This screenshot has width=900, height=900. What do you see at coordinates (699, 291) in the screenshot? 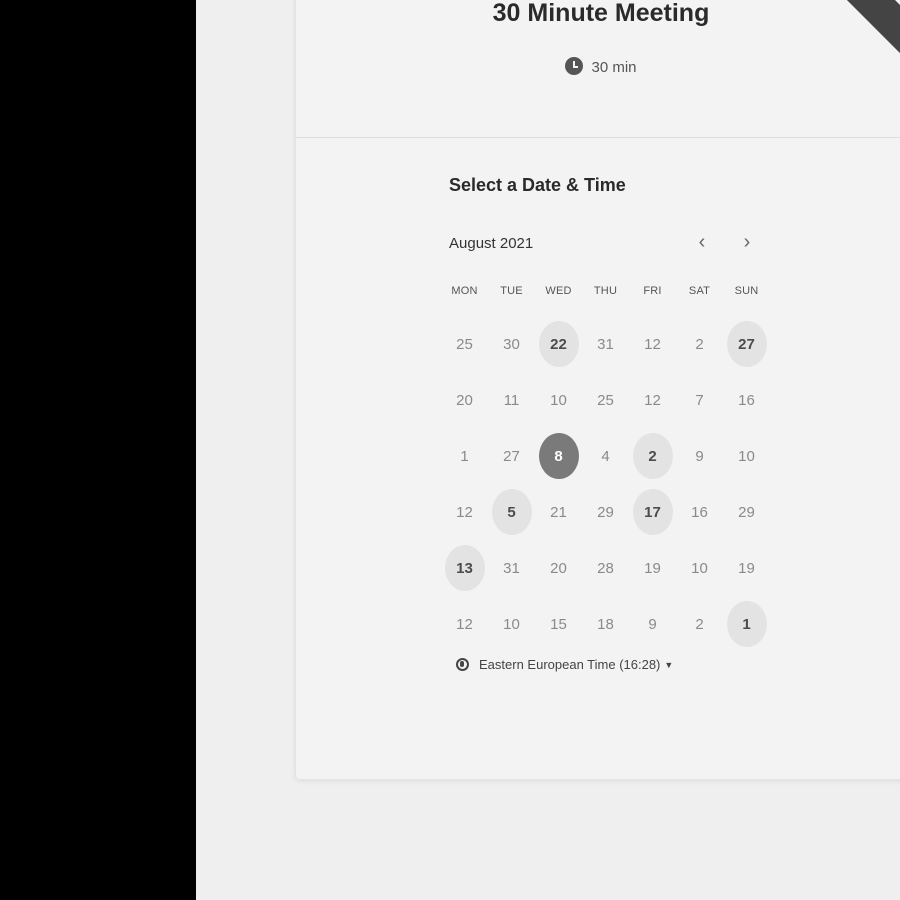
I see `weekday-label: SAT` at bounding box center [699, 291].